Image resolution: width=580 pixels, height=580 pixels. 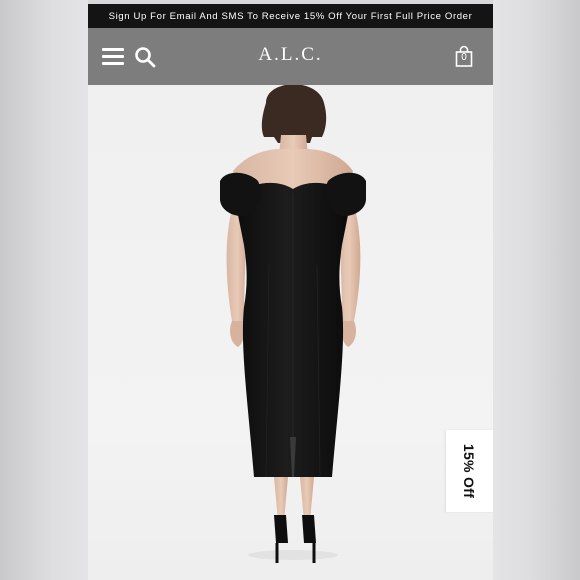 I want to click on discount-tab-label: 15% Off, so click(x=470, y=471).